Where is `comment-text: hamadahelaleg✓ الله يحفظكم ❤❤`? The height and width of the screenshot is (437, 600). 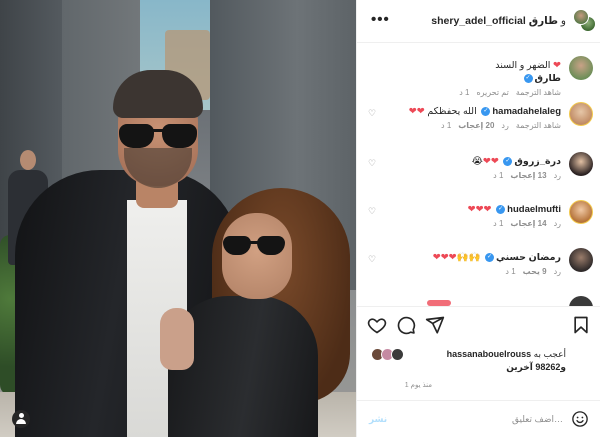
comment-text: hamadahelaleg✓ الله يحفظكم ❤❤ is located at coordinates (484, 111).